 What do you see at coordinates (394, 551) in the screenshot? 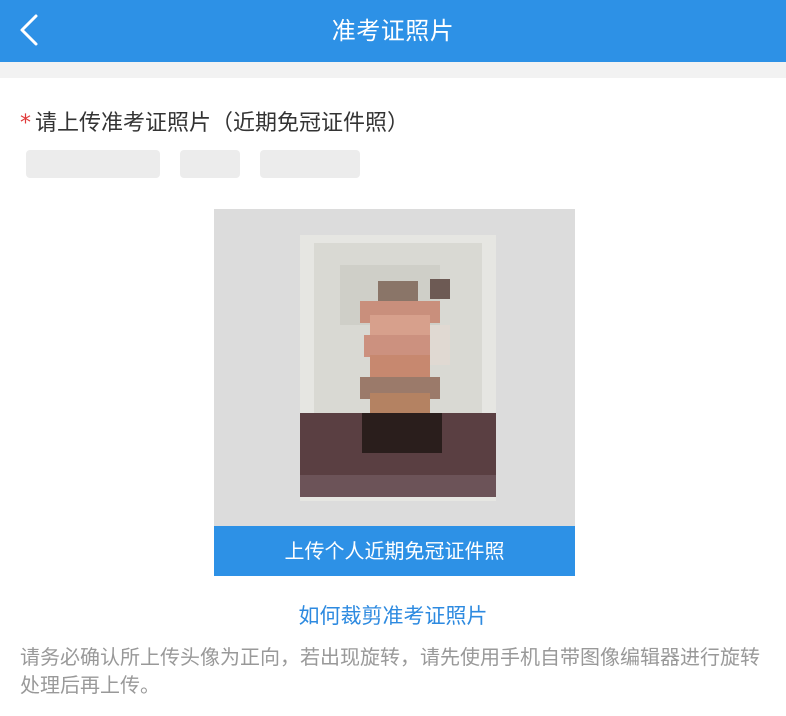
I see `upload-photo-button: 上传个人近期免冠证件照` at bounding box center [394, 551].